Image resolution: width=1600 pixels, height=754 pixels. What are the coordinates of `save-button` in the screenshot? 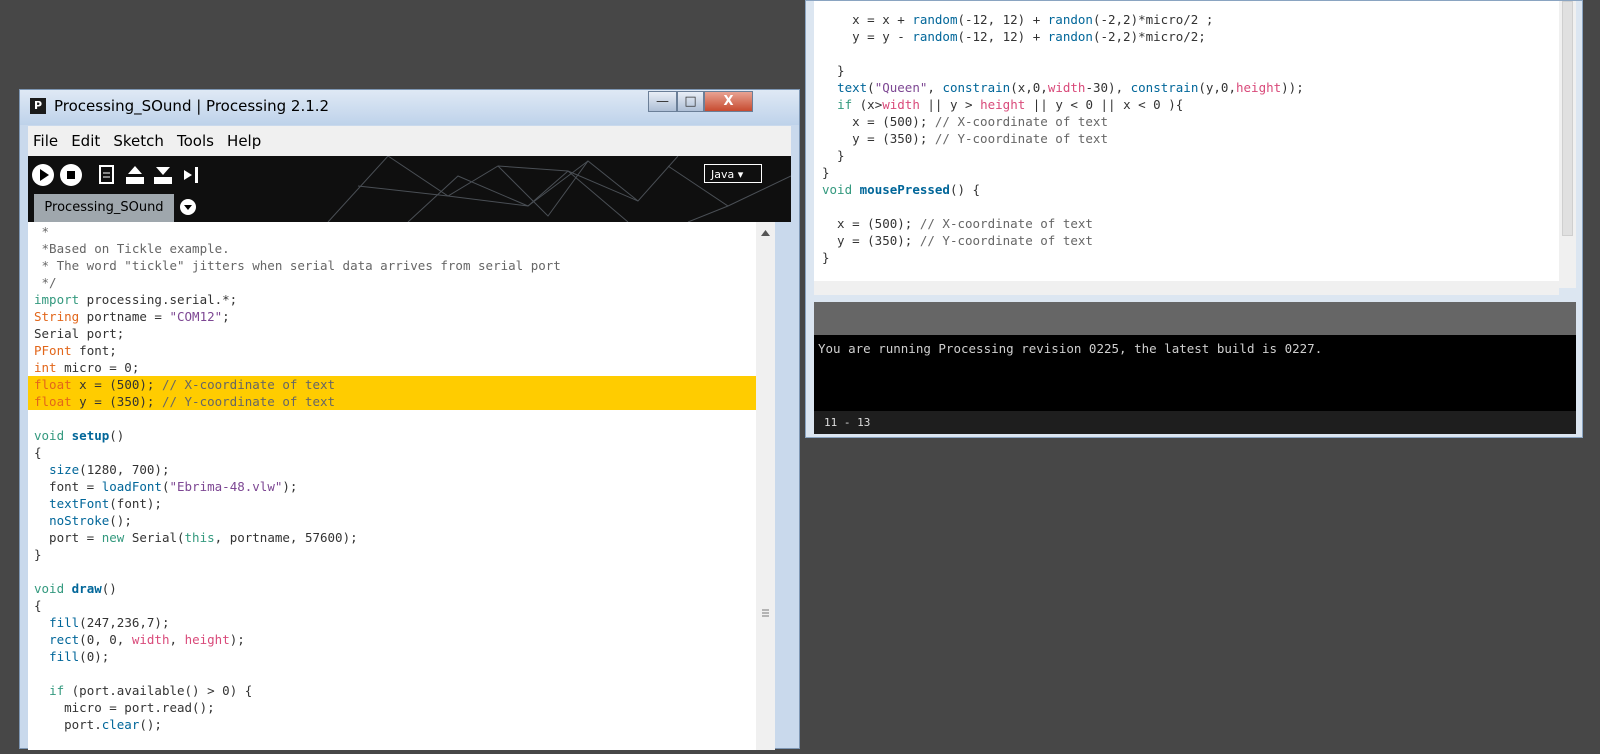 It's located at (163, 175).